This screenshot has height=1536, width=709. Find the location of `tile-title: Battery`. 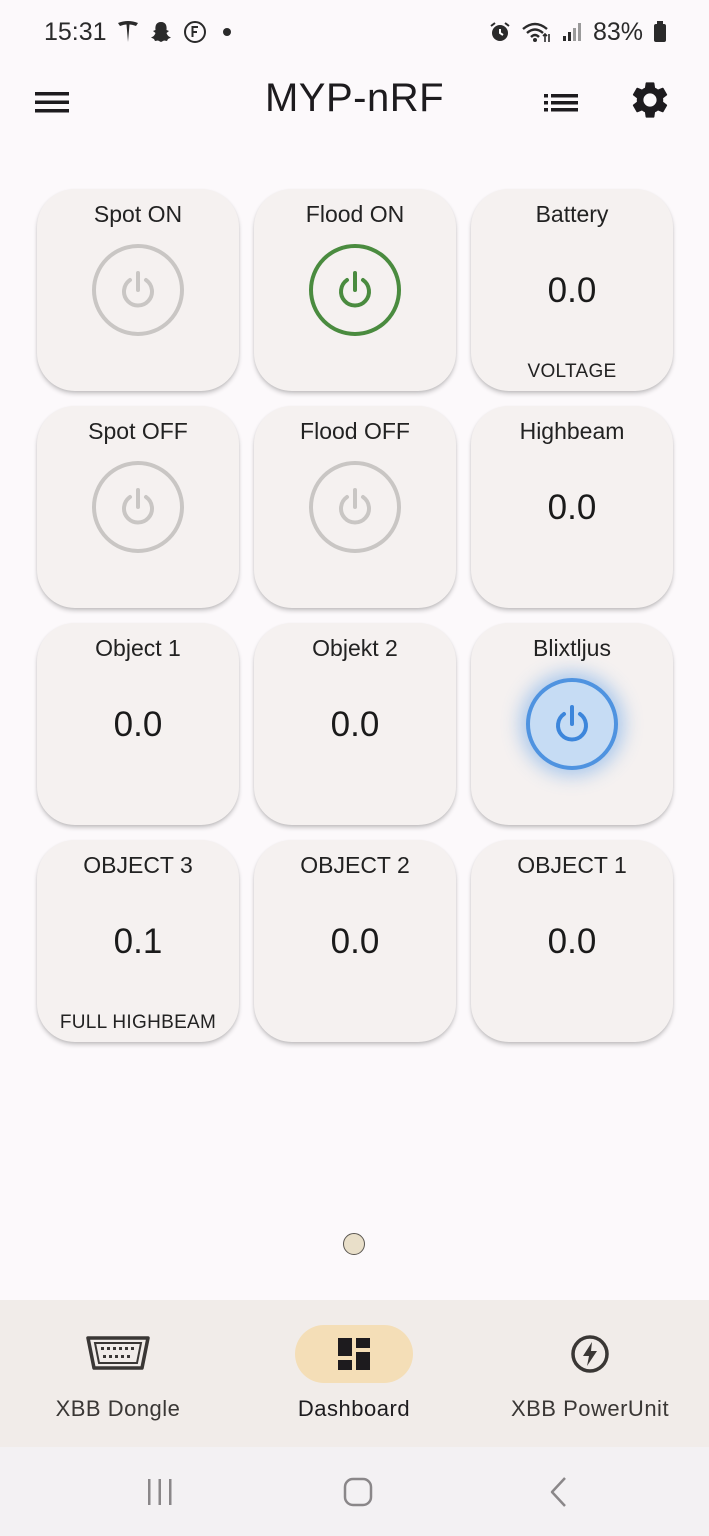

tile-title: Battery is located at coordinates (572, 214).